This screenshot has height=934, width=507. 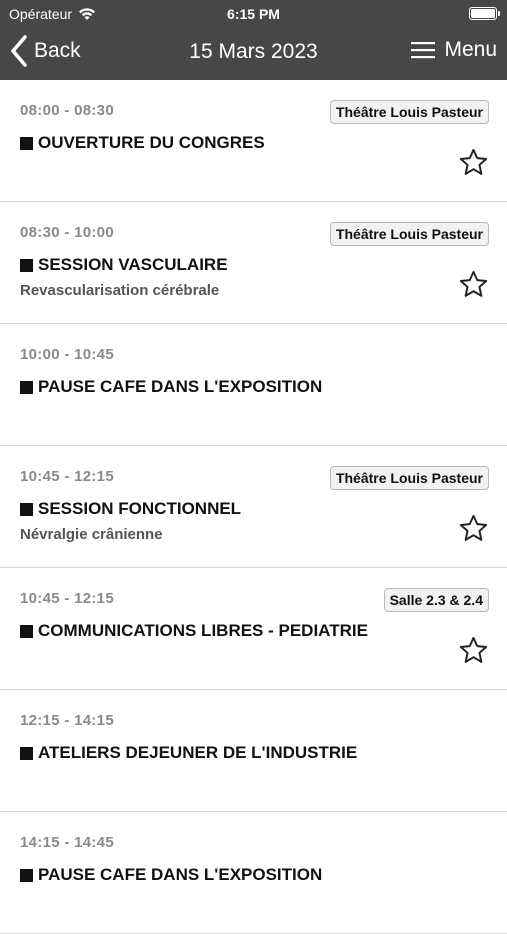 I want to click on status-time: 6:15 PM, so click(x=253, y=14).